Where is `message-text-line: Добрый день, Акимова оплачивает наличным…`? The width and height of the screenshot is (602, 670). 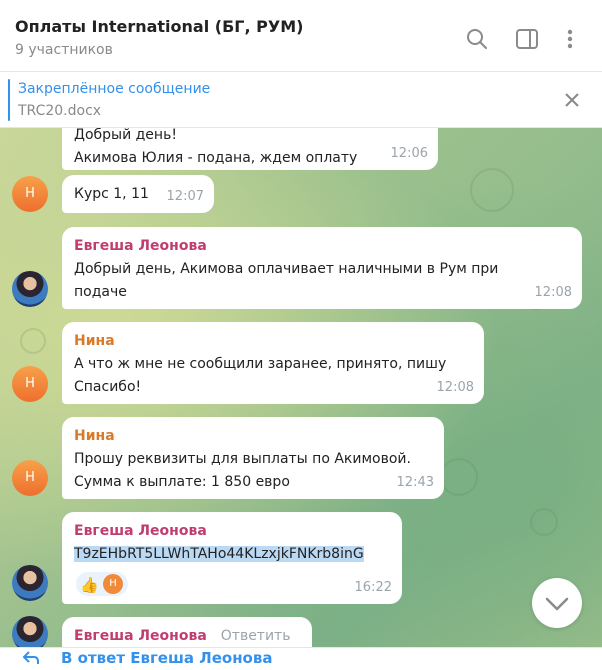
message-text-line: Добрый день, Акимова оплачивает наличным… is located at coordinates (286, 269).